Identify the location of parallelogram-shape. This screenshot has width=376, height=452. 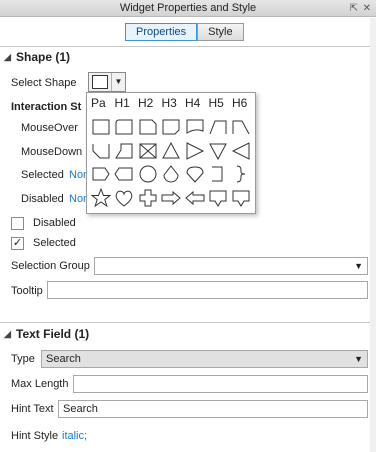
(124, 151).